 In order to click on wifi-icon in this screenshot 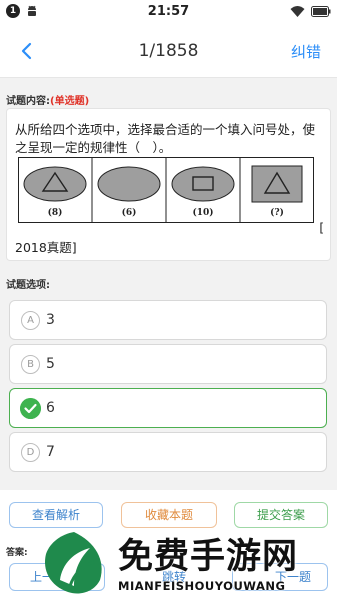, I will do `click(297, 11)`.